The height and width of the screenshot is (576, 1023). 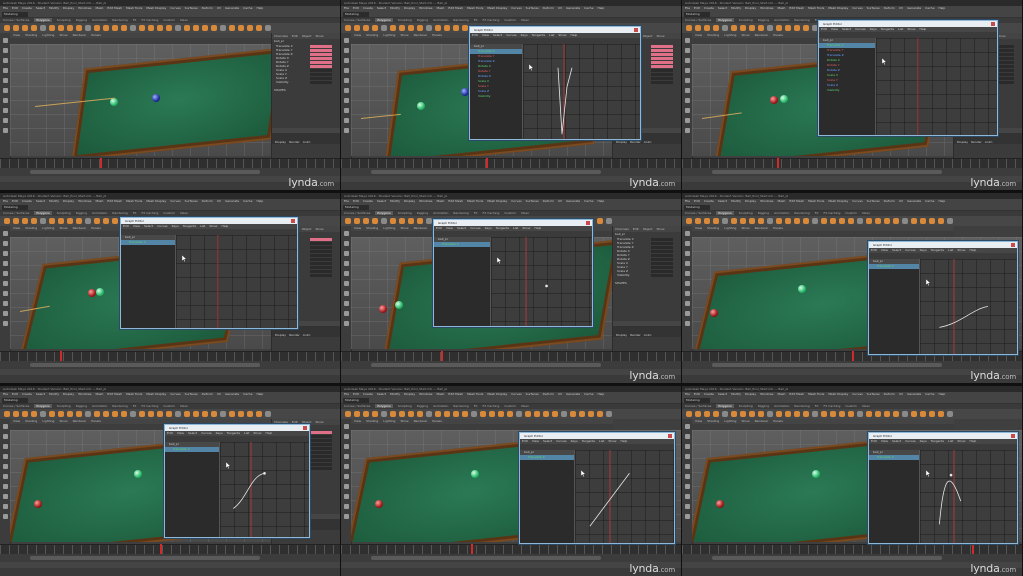 What do you see at coordinates (306, 136) in the screenshot?
I see `layer-editor: DisplayRenderAnim` at bounding box center [306, 136].